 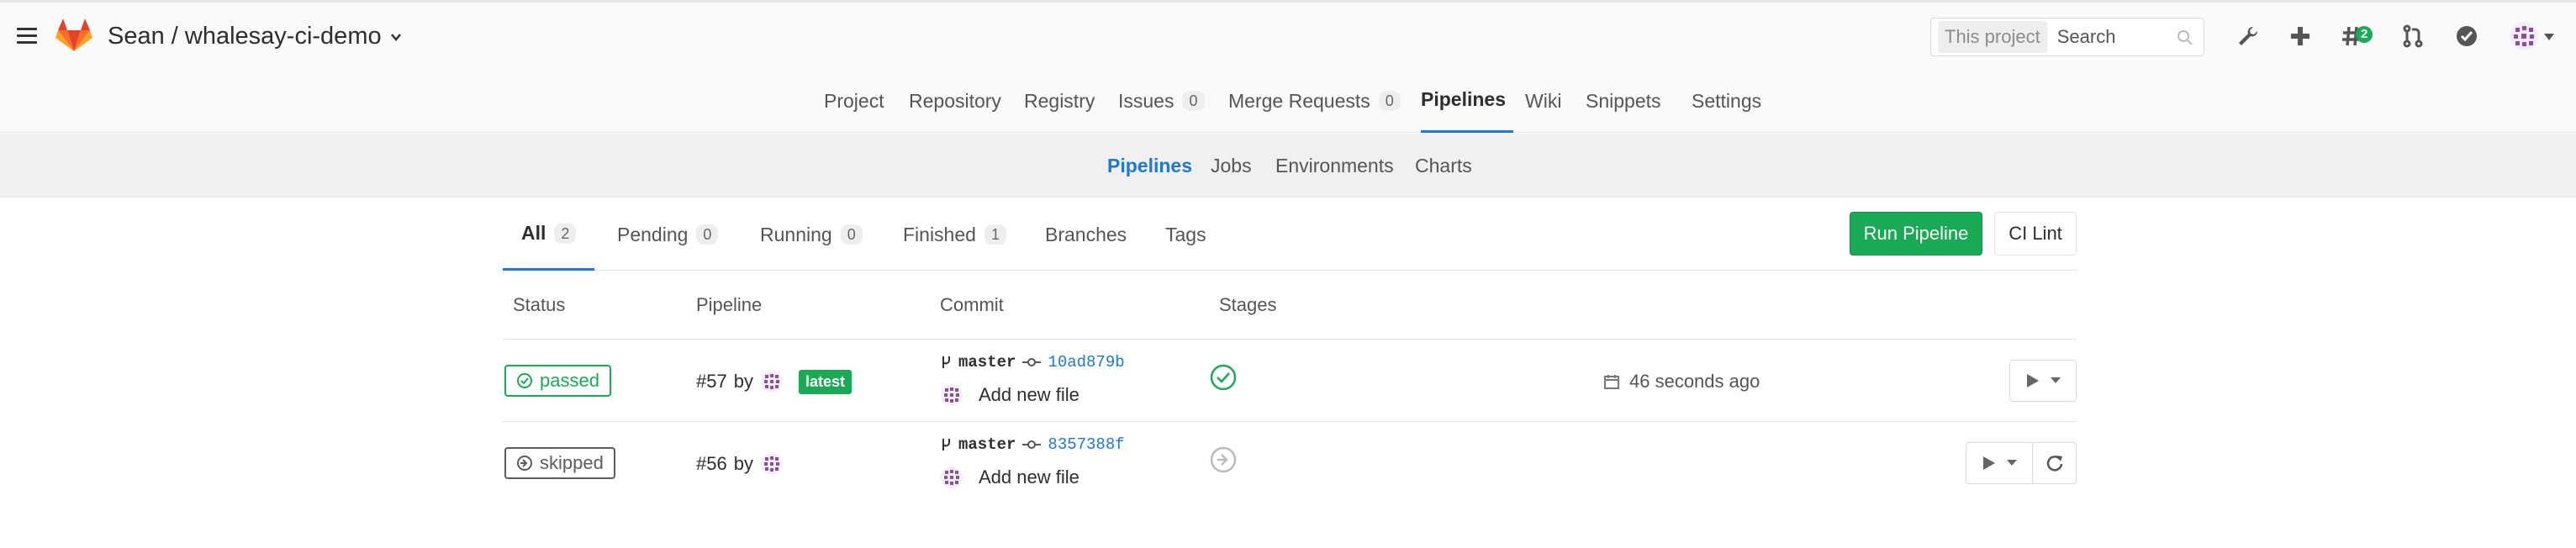 I want to click on search-icon, so click(x=2185, y=37).